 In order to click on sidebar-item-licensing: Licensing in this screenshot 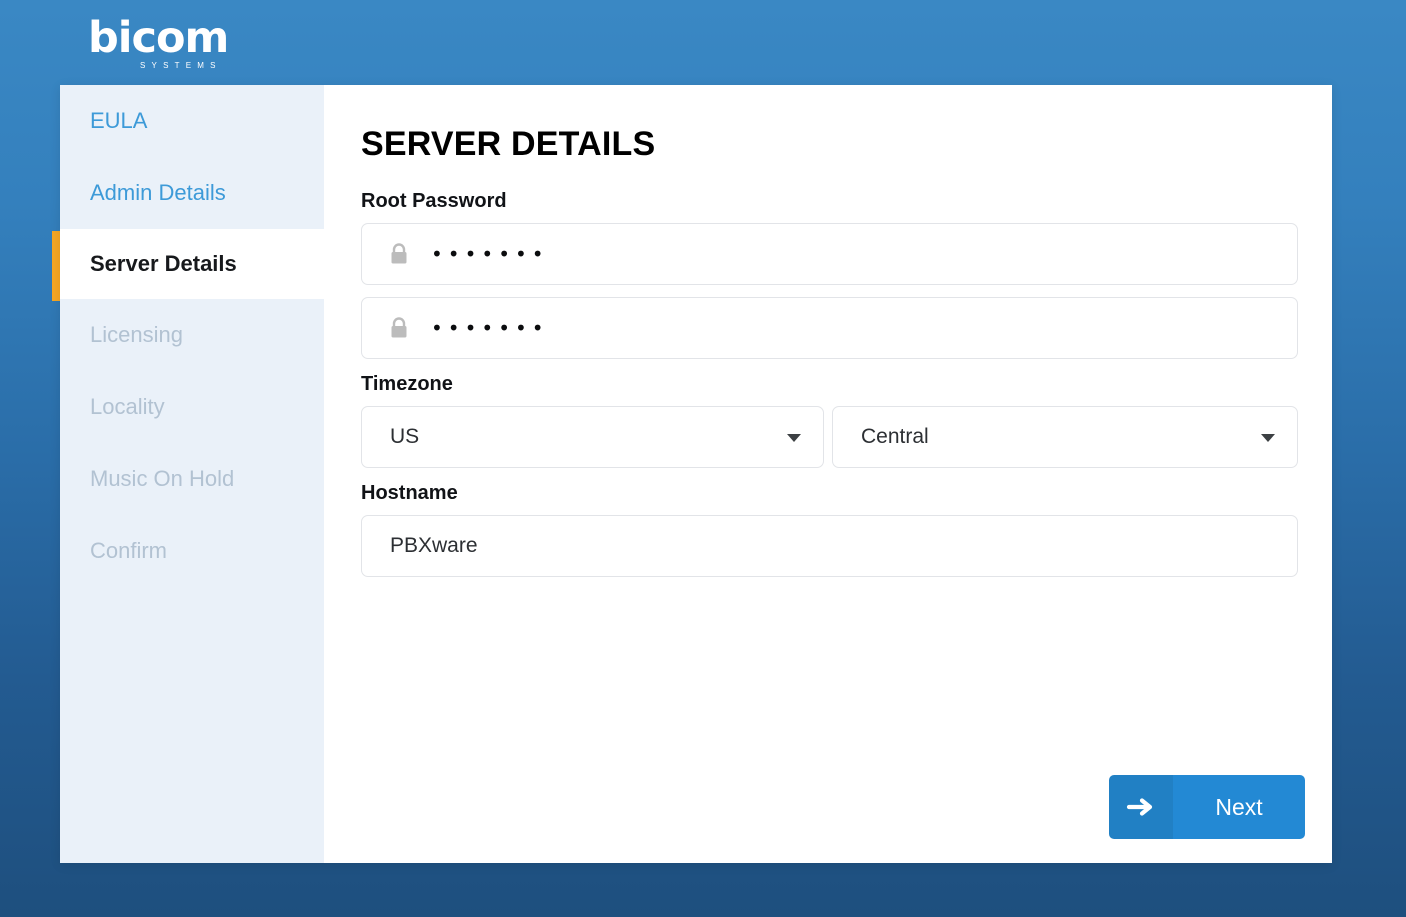, I will do `click(192, 335)`.